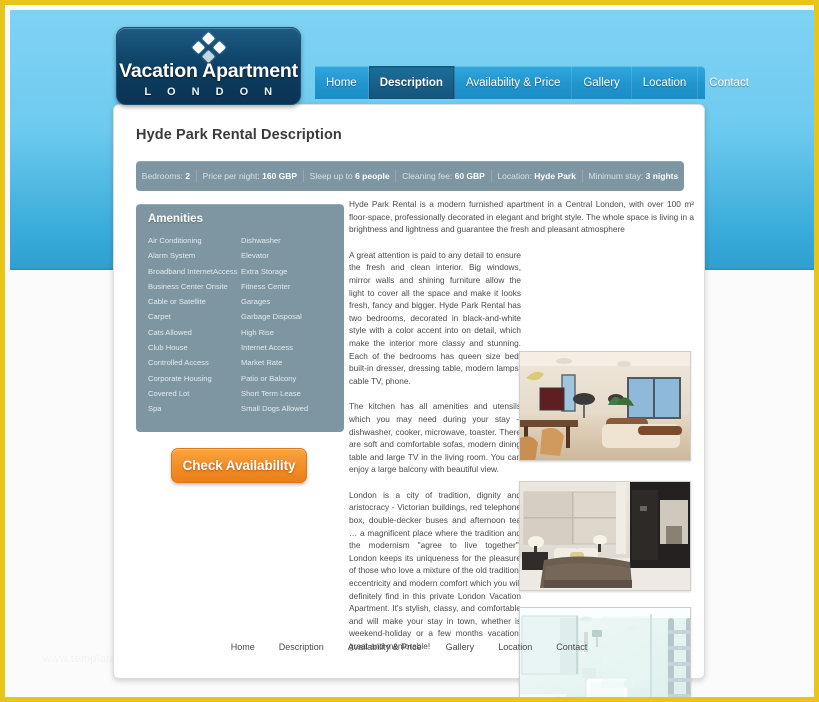 This screenshot has height=702, width=819. I want to click on logo-subtitle: L O N D O N, so click(211, 92).